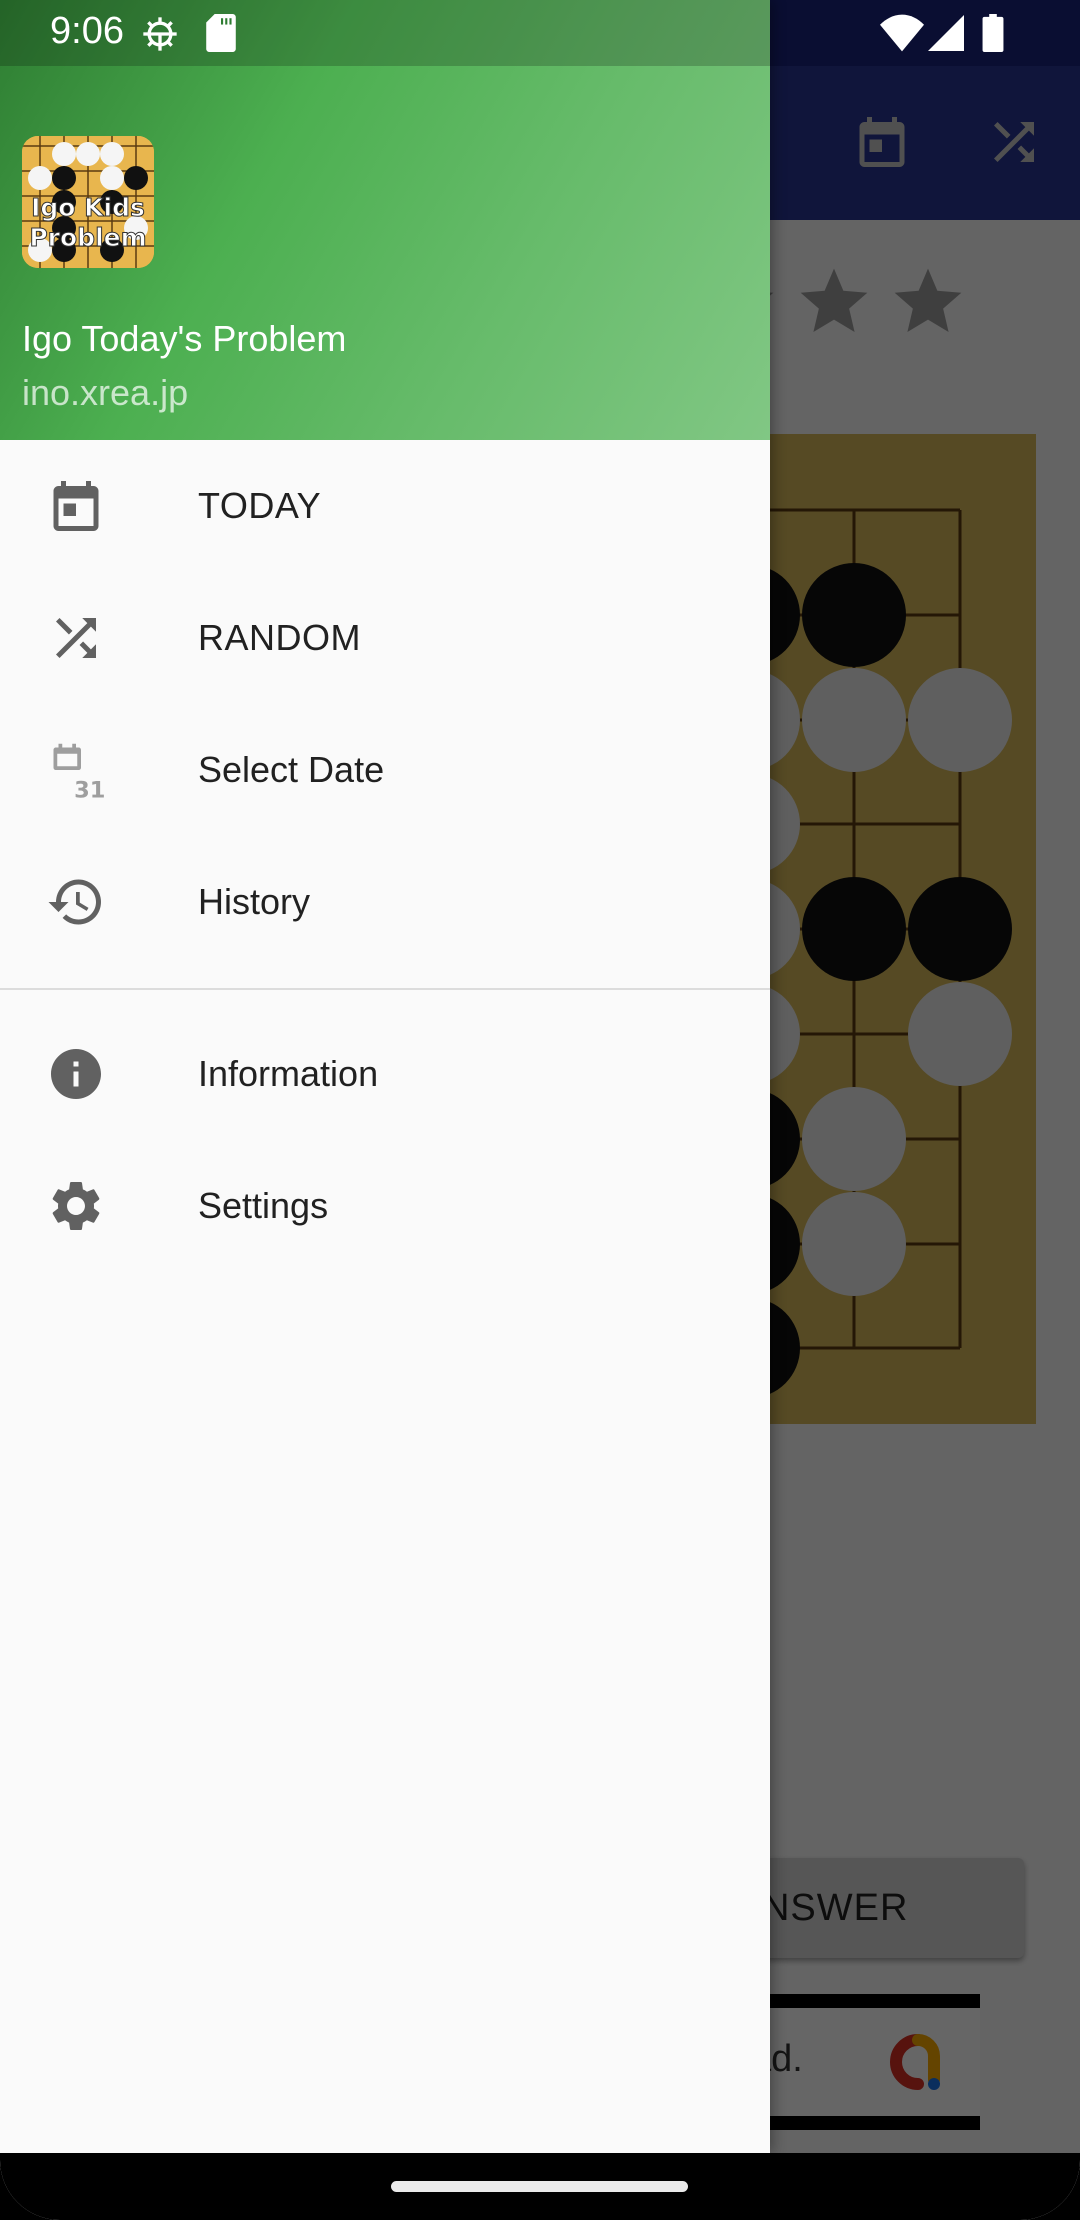 This screenshot has width=1080, height=2220. I want to click on menu-item-settings: Settings, so click(385, 1206).